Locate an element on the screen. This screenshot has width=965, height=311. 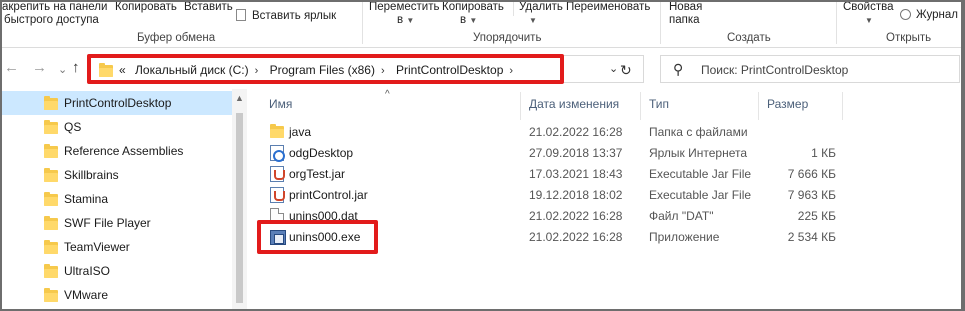
new-folder-label-line2: папка is located at coordinates (684, 20).